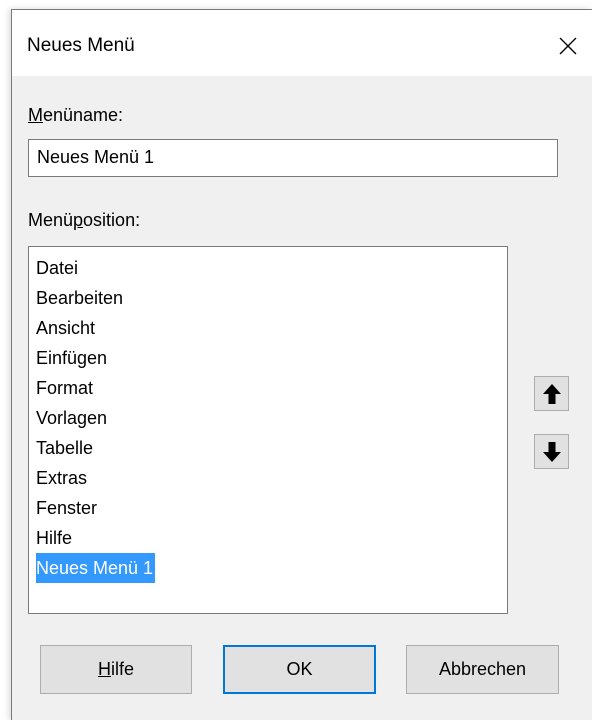 The width and height of the screenshot is (592, 720). I want to click on move-down-button, so click(551, 451).